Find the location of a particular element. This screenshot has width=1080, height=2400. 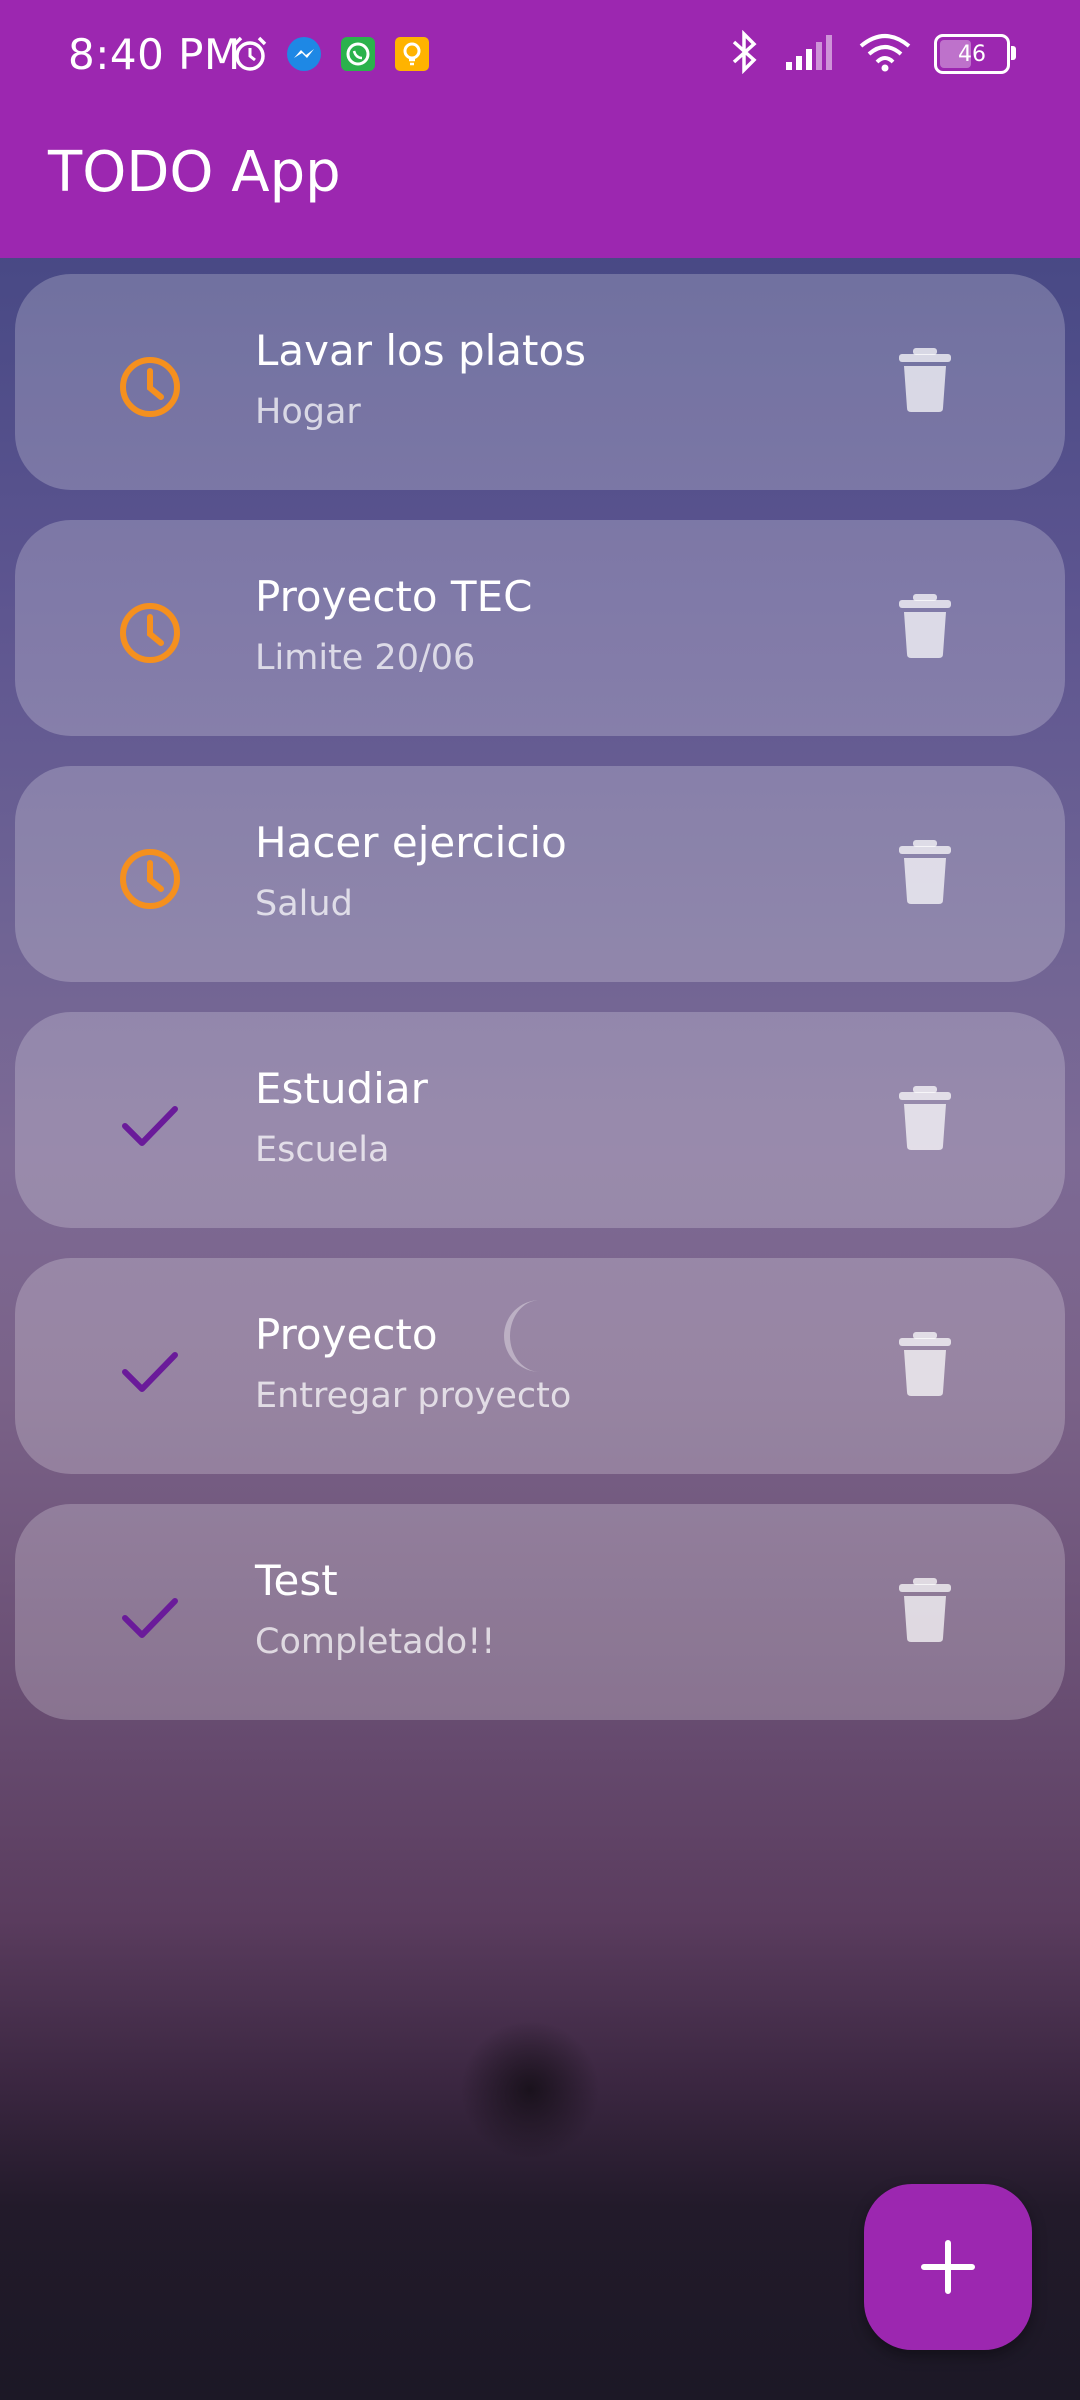

task-subtitle: Salud is located at coordinates (304, 904).